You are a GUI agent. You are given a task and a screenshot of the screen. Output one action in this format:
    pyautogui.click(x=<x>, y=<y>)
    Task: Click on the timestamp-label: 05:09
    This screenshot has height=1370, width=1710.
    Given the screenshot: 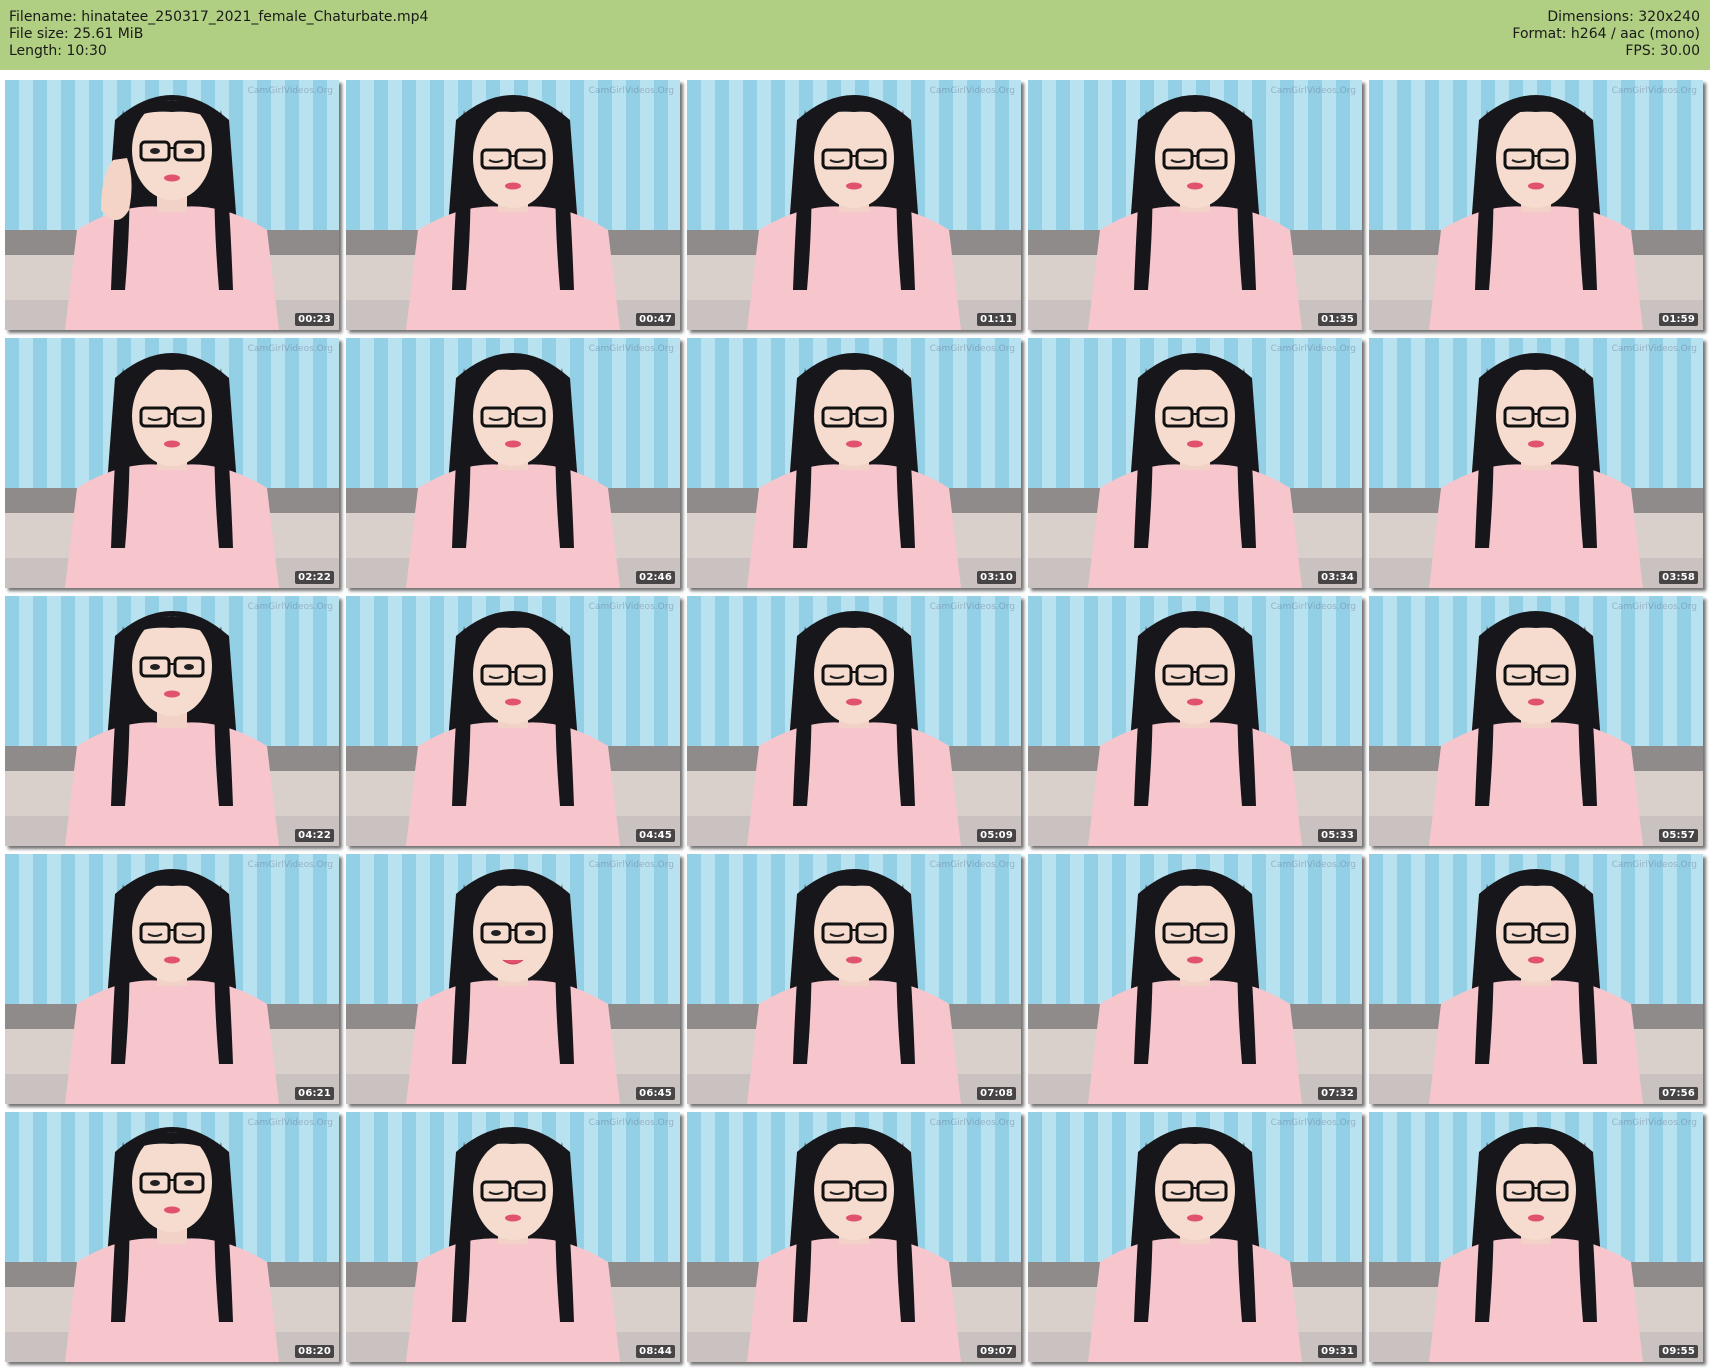 What is the action you would take?
    pyautogui.click(x=996, y=835)
    